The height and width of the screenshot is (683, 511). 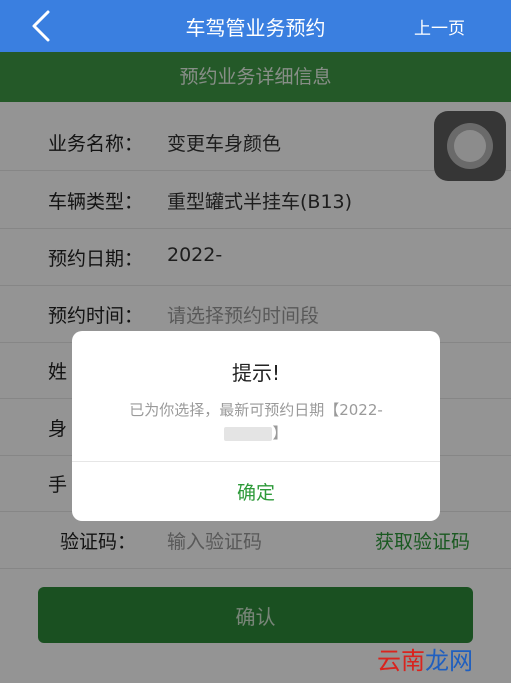 What do you see at coordinates (256, 410) in the screenshot?
I see `dialog-message-text: 已为你选择，最新可预约日期【2022-` at bounding box center [256, 410].